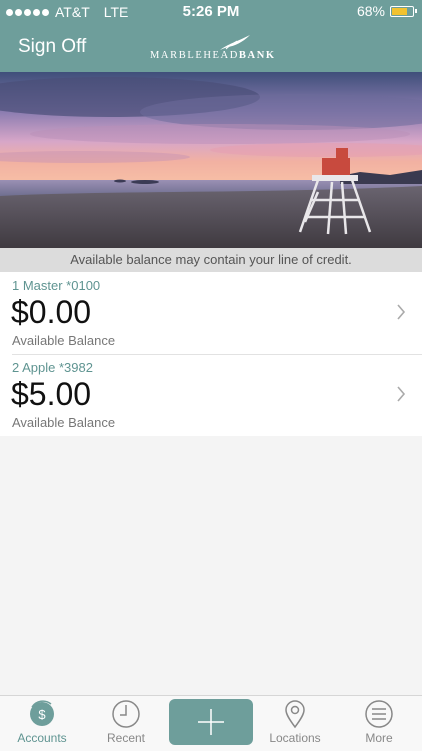 The height and width of the screenshot is (751, 422). I want to click on bank-logo: MARBLEHEADBANK, so click(215, 49).